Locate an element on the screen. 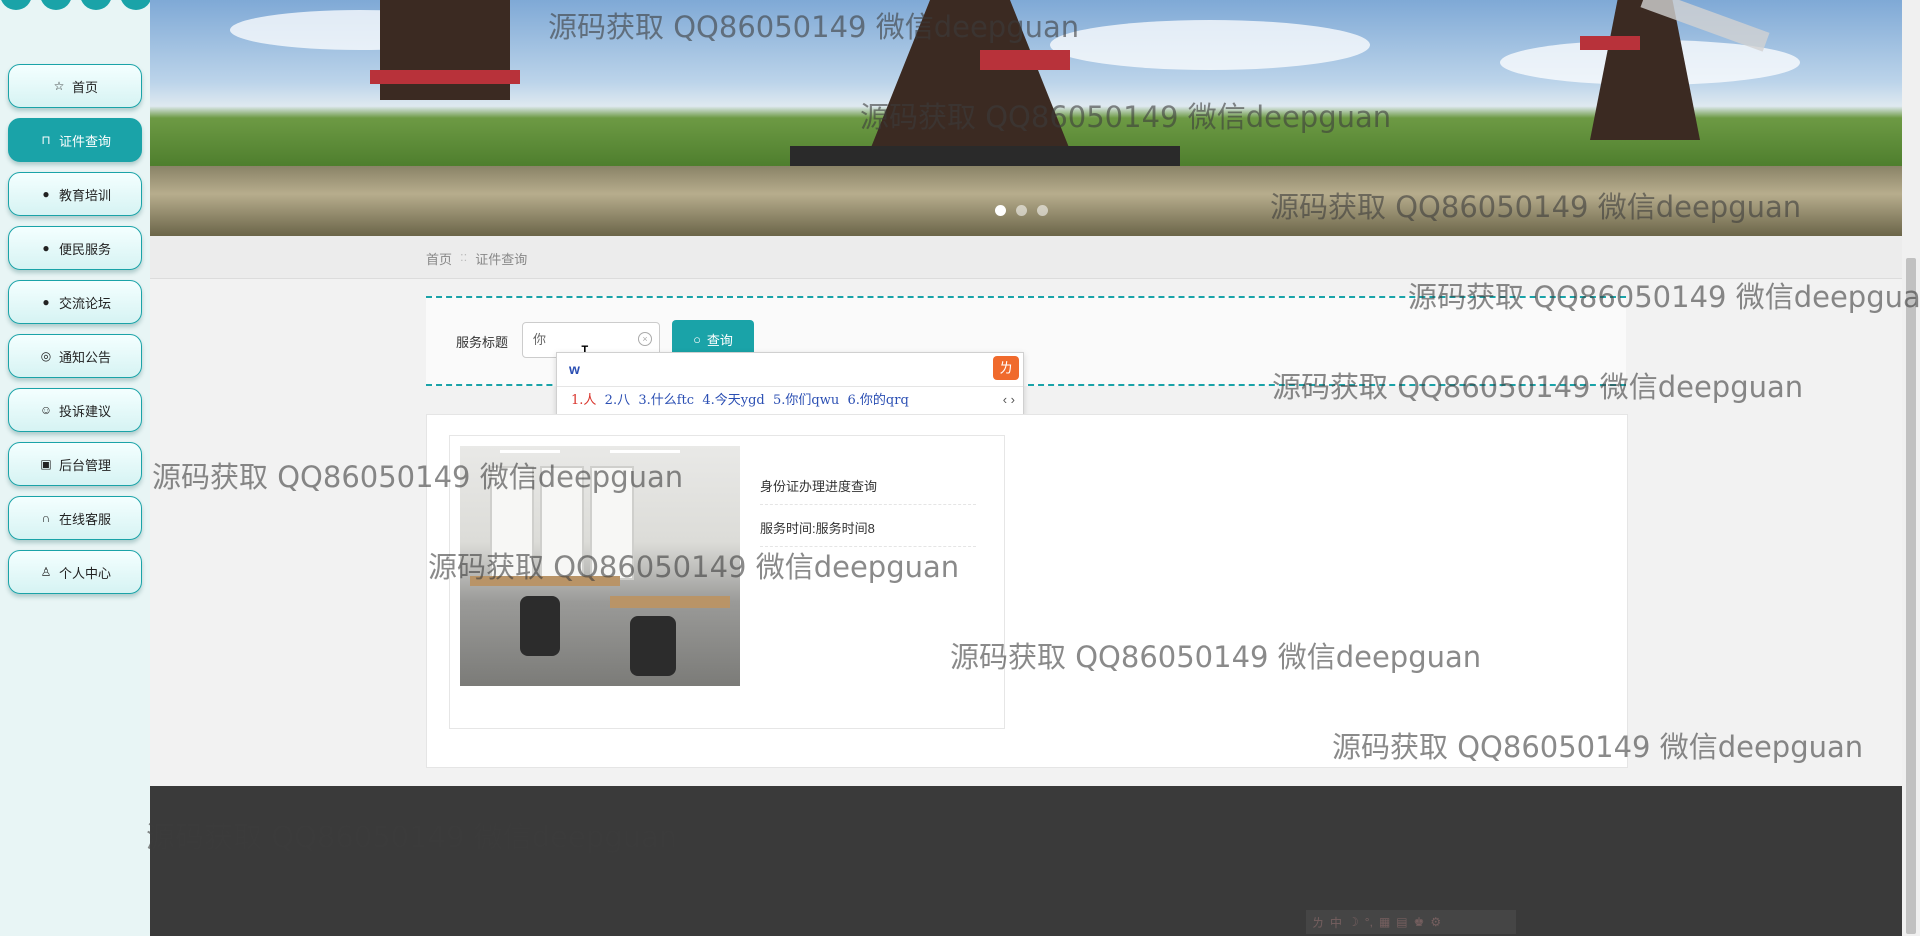 Image resolution: width=1920 pixels, height=936 pixels. result-service-time: 服务时间:服务时间8 is located at coordinates (817, 528).